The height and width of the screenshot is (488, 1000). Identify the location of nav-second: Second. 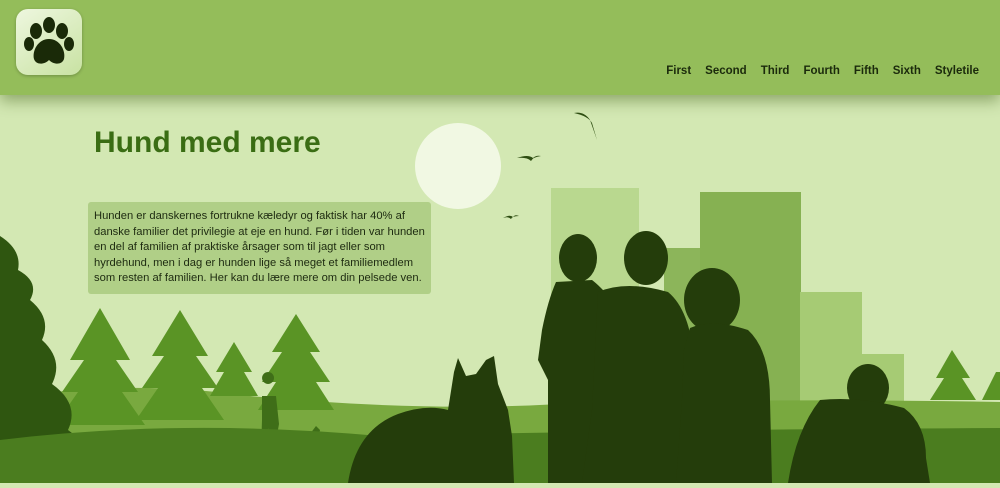
(726, 71).